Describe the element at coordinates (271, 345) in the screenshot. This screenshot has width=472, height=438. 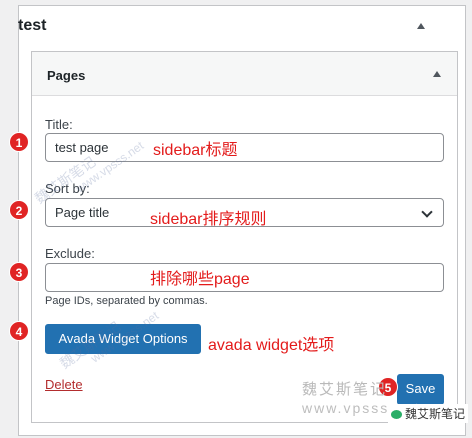
I see `annotation-note: avada widget选项` at that location.